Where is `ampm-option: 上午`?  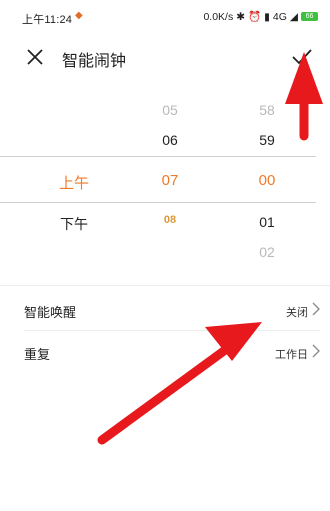
ampm-option: 上午 is located at coordinates (74, 182).